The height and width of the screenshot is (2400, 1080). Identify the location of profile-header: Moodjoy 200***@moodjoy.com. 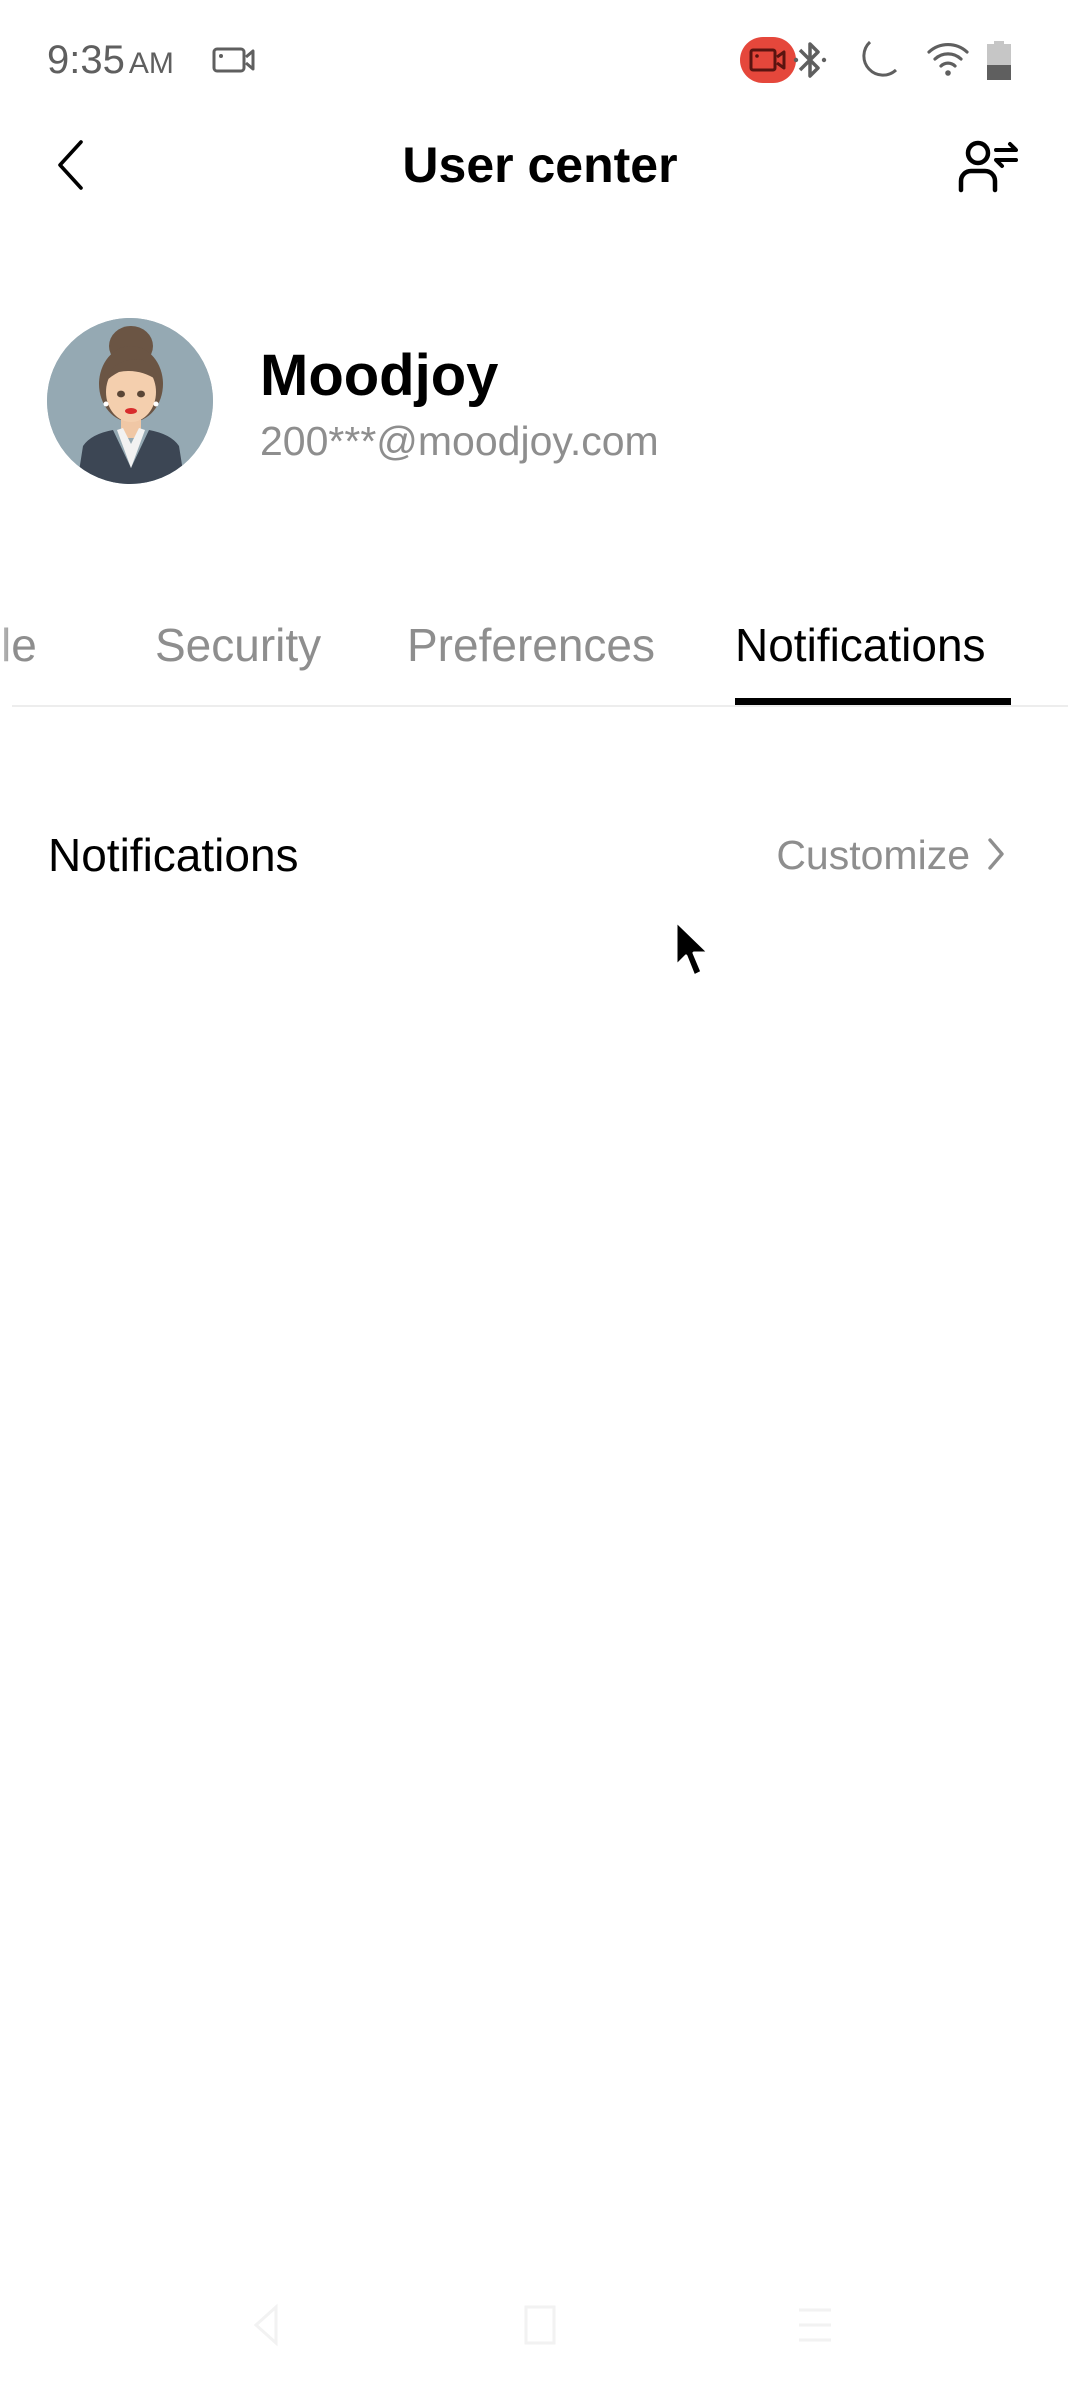
(540, 400).